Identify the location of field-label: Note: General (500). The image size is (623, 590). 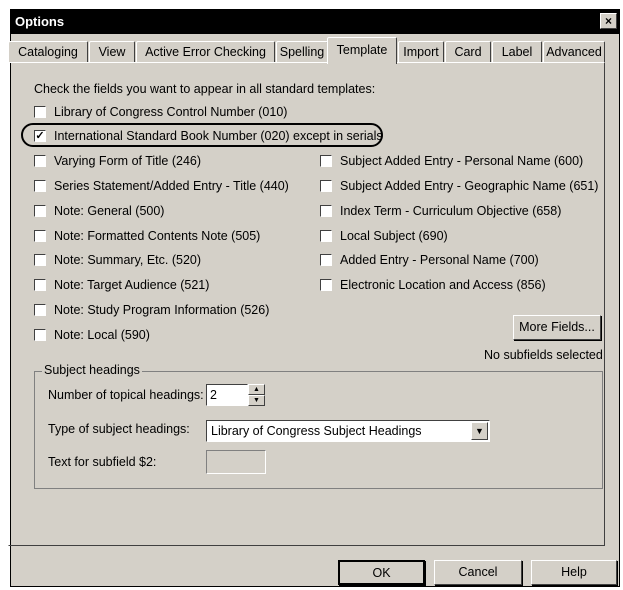
(109, 211).